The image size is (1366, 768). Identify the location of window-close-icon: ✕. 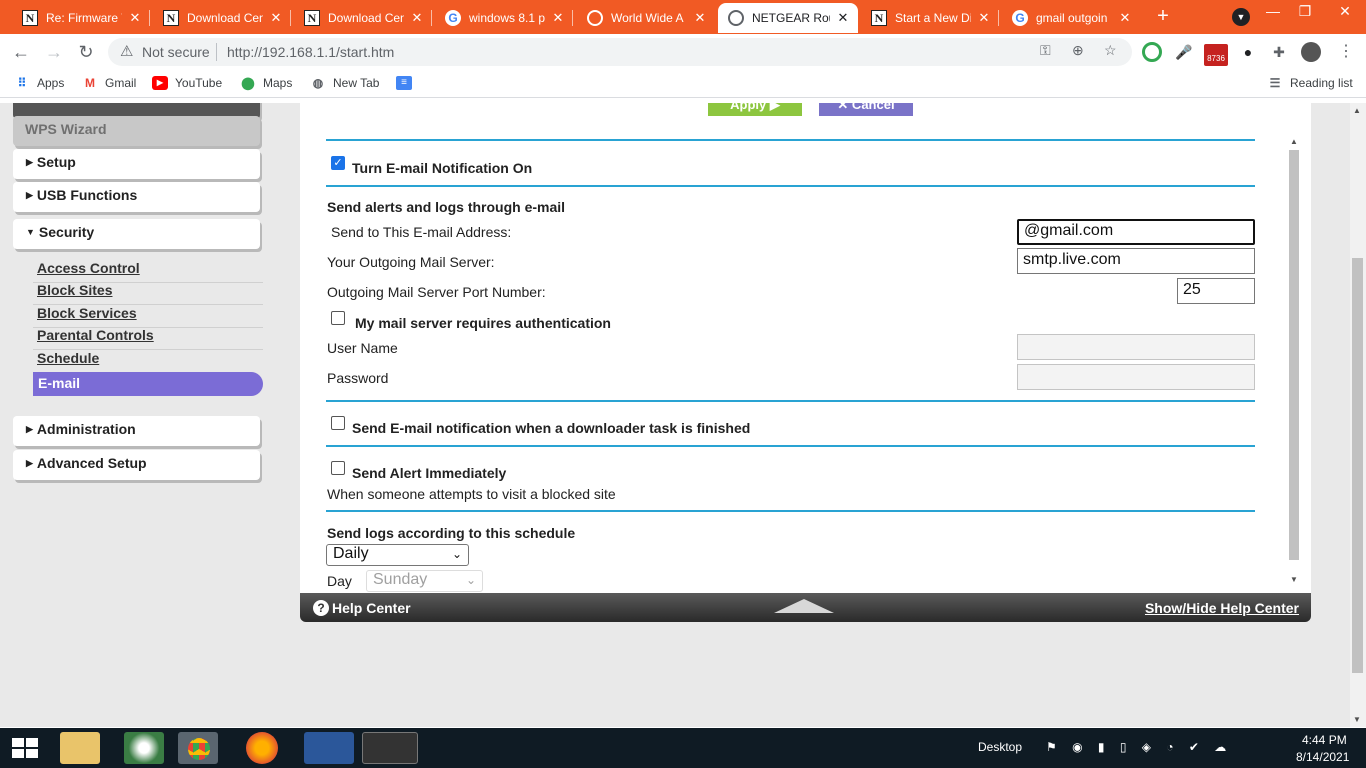
(1345, 12).